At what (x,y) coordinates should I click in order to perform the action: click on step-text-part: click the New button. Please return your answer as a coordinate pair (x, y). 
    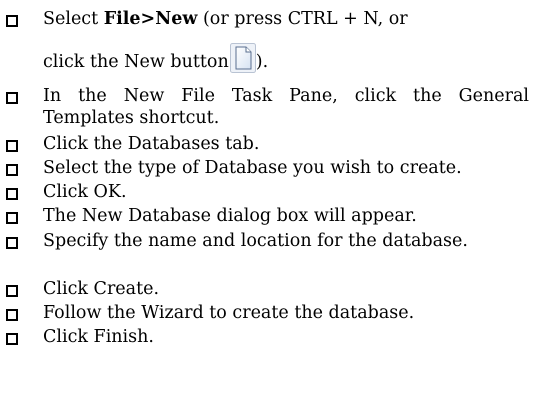
    Looking at the image, I should click on (136, 62).